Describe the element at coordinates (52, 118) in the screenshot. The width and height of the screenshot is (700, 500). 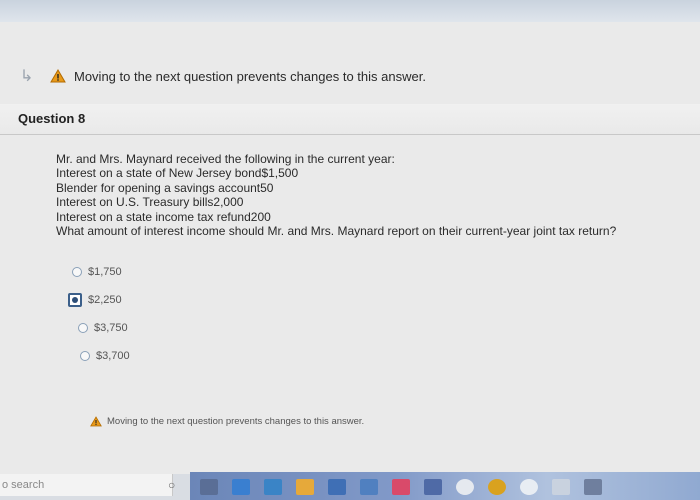
I see `question-title: Question 8` at that location.